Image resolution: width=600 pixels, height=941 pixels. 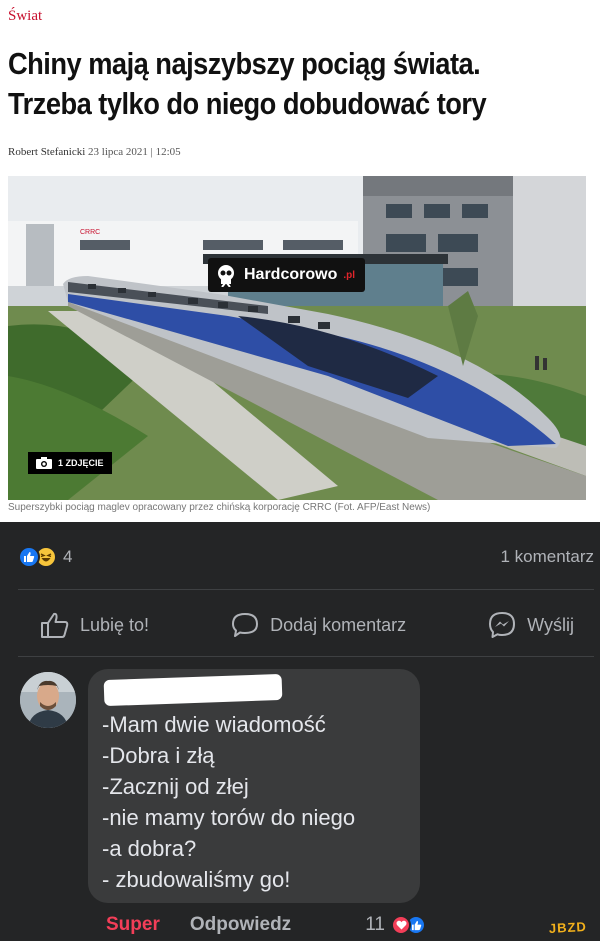 What do you see at coordinates (134, 152) in the screenshot?
I see `publish-date: 23 lipca 2021 | 12:05` at bounding box center [134, 152].